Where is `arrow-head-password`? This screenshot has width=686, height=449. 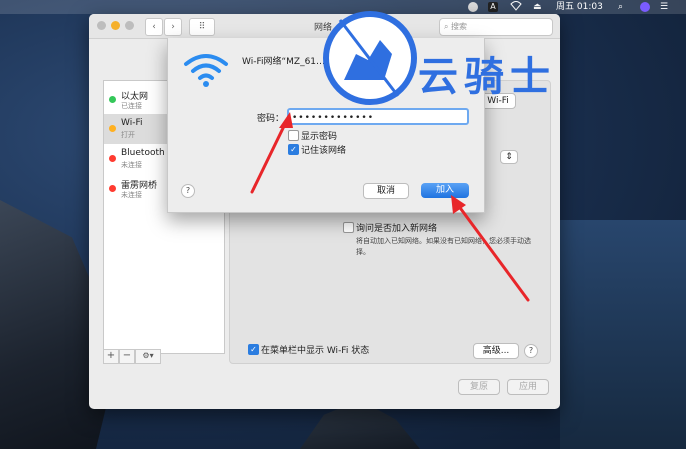 arrow-head-password is located at coordinates (286, 120).